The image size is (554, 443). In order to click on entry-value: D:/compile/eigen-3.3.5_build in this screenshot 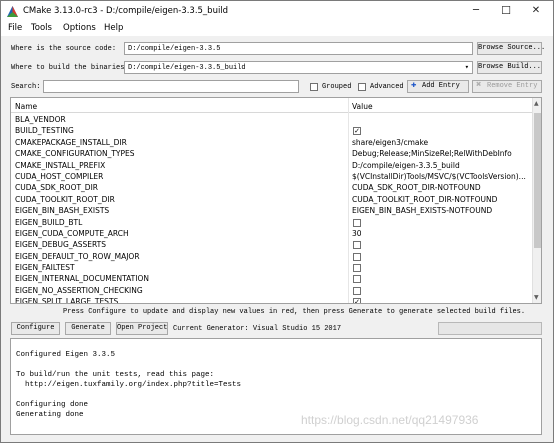, I will do `click(406, 165)`.